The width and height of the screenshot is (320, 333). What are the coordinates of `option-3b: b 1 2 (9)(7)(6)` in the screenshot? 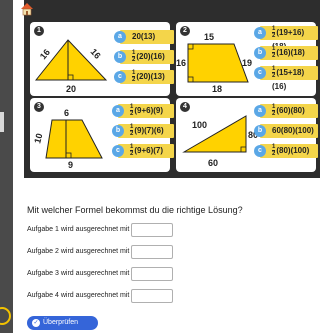 It's located at (143, 131).